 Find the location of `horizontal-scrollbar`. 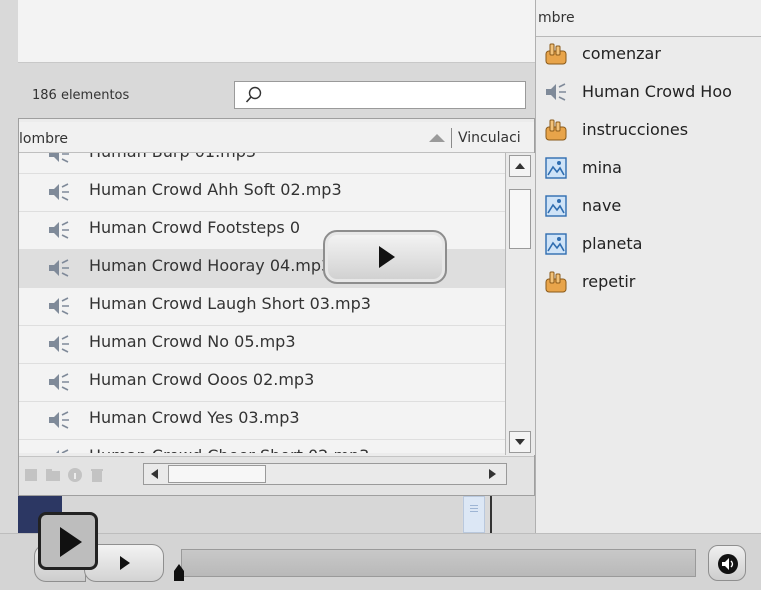

horizontal-scrollbar is located at coordinates (325, 474).